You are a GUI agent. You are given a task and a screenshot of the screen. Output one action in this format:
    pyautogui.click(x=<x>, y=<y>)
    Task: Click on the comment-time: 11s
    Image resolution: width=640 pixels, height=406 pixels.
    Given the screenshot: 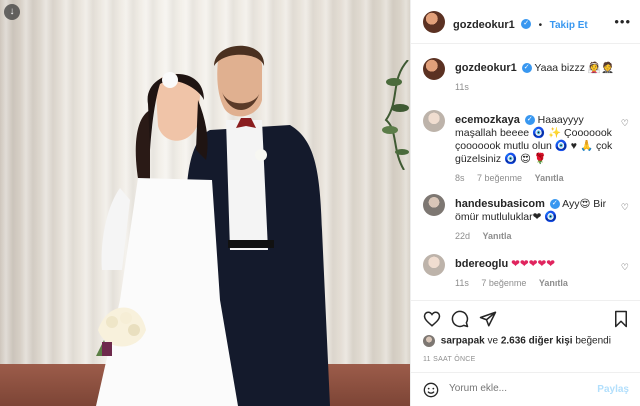 What is the action you would take?
    pyautogui.click(x=462, y=283)
    